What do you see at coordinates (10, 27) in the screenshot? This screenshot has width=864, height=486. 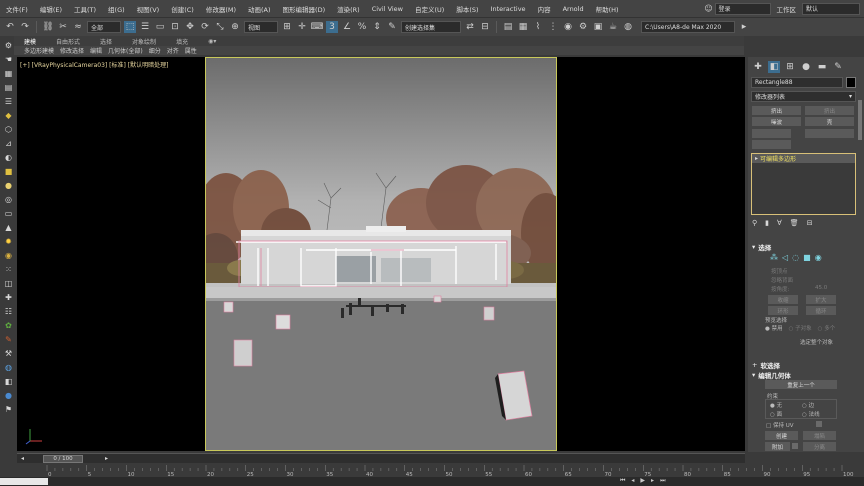 I see `undo-icon: ↶` at bounding box center [10, 27].